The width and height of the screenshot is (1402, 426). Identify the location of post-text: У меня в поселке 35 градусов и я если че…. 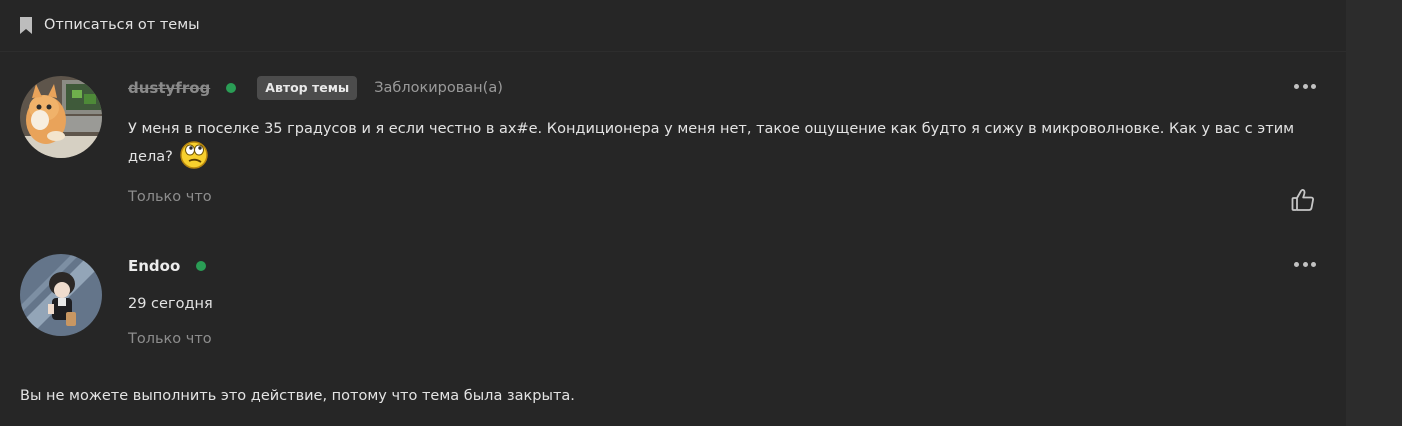
(711, 143).